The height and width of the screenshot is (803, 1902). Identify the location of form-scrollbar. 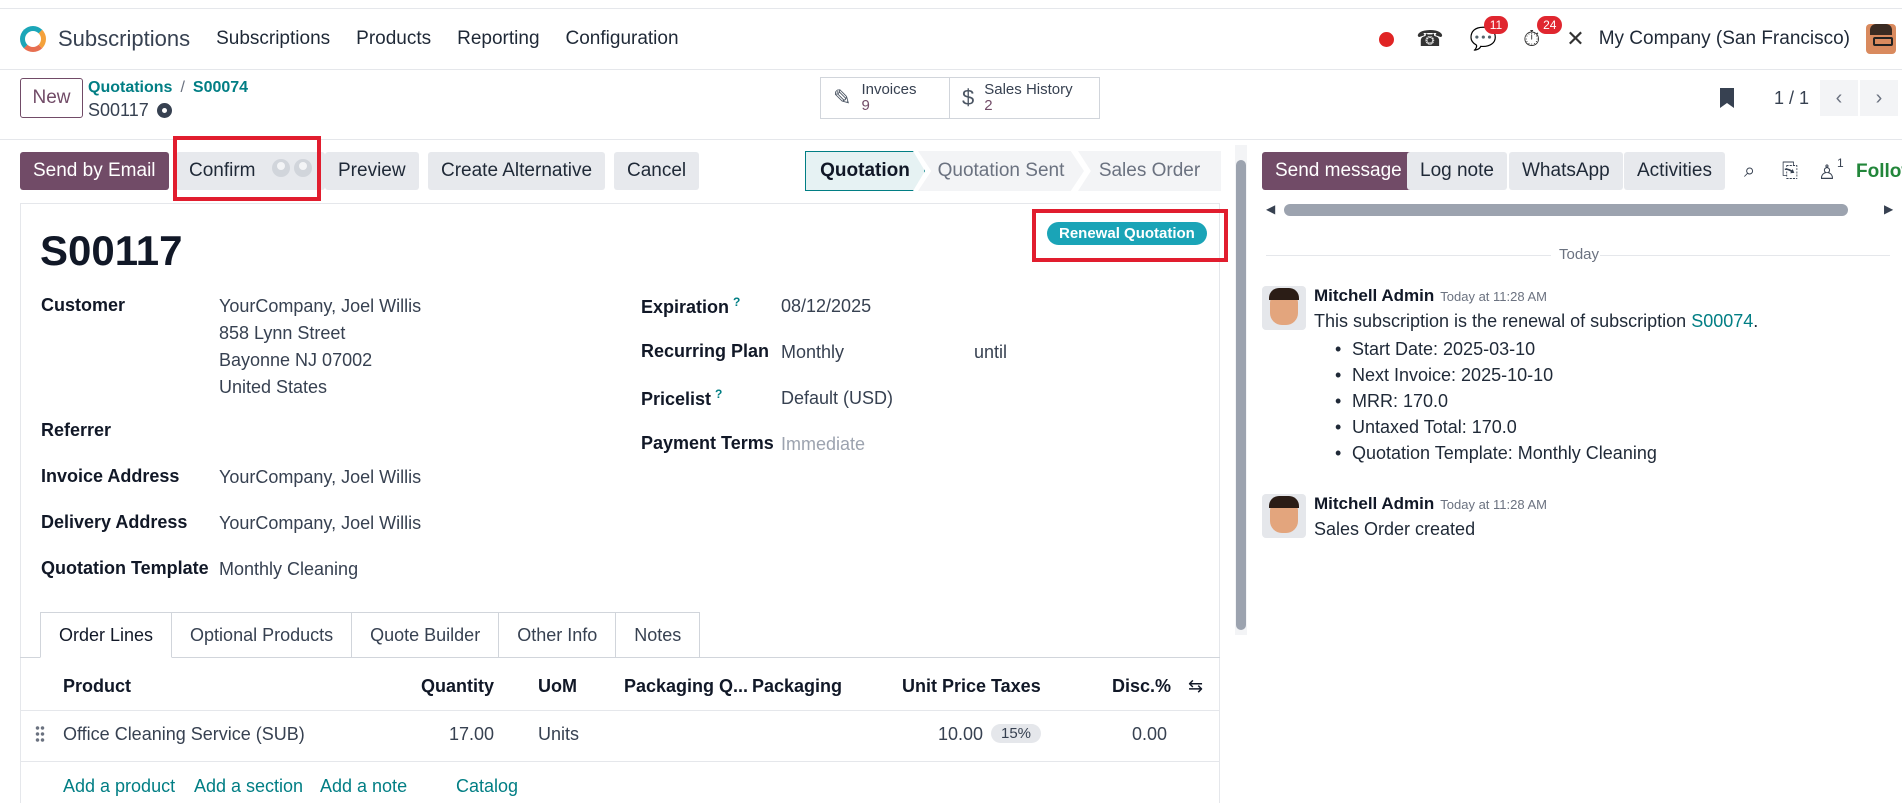
(1241, 390).